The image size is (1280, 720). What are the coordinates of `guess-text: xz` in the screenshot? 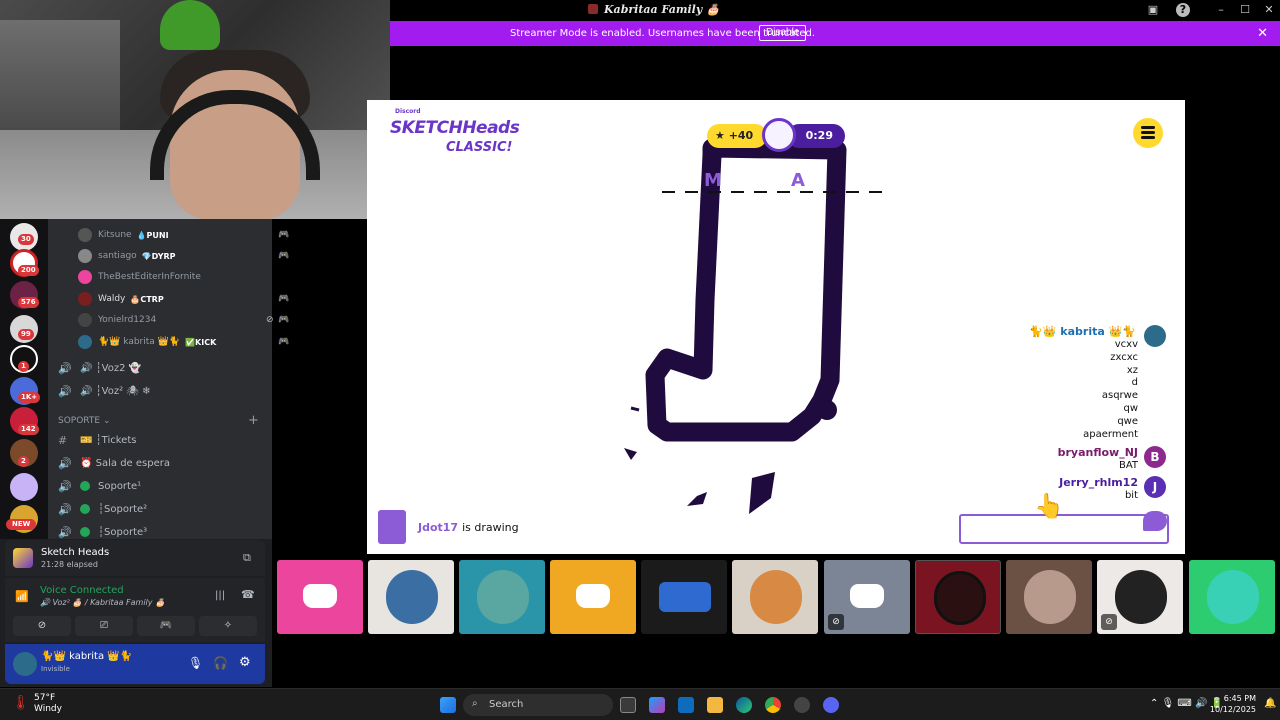 It's located at (1132, 370).